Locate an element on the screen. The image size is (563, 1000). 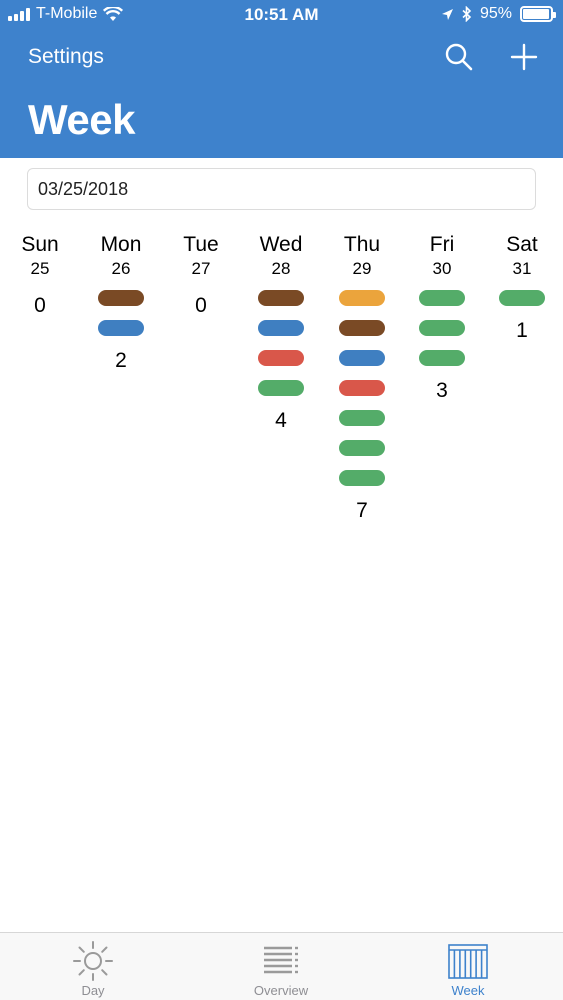
day-column-tue: Tue 27 0 is located at coordinates (201, 276).